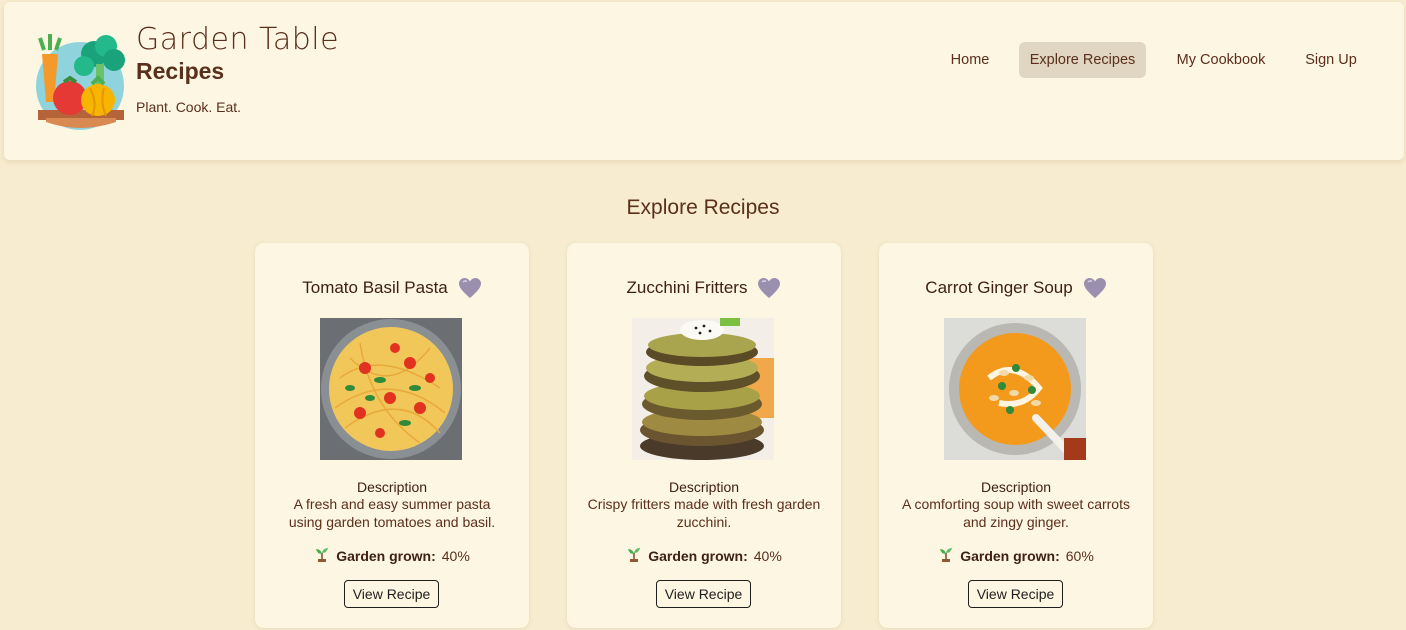 The width and height of the screenshot is (1406, 630). Describe the element at coordinates (82, 82) in the screenshot. I see `logo-icon` at that location.